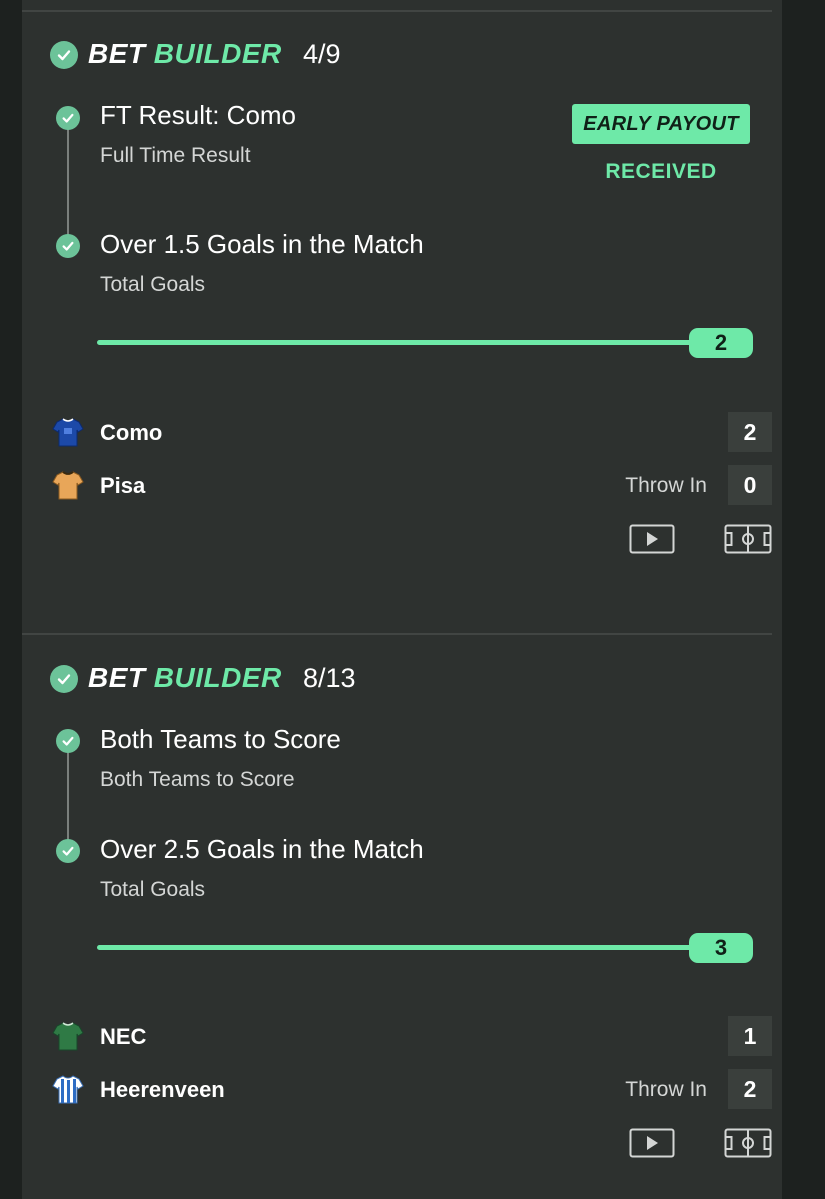  What do you see at coordinates (661, 171) in the screenshot?
I see `early-payout-status: RECEIVED` at bounding box center [661, 171].